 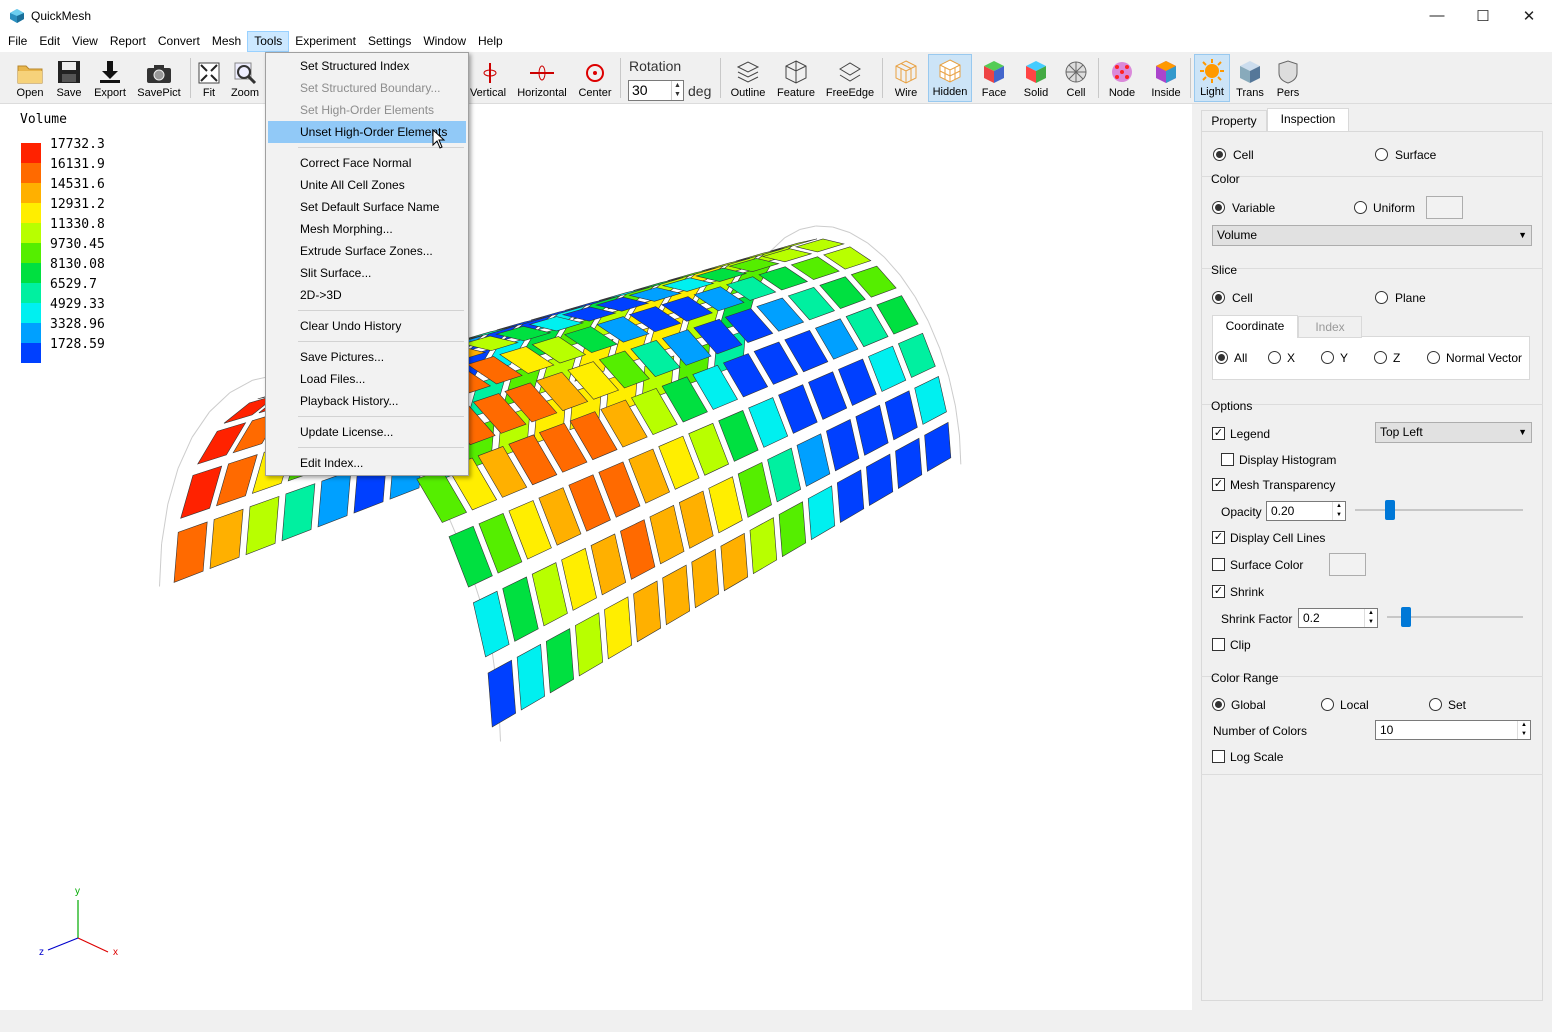 I want to click on maximize-button: ☐, so click(x=1483, y=15).